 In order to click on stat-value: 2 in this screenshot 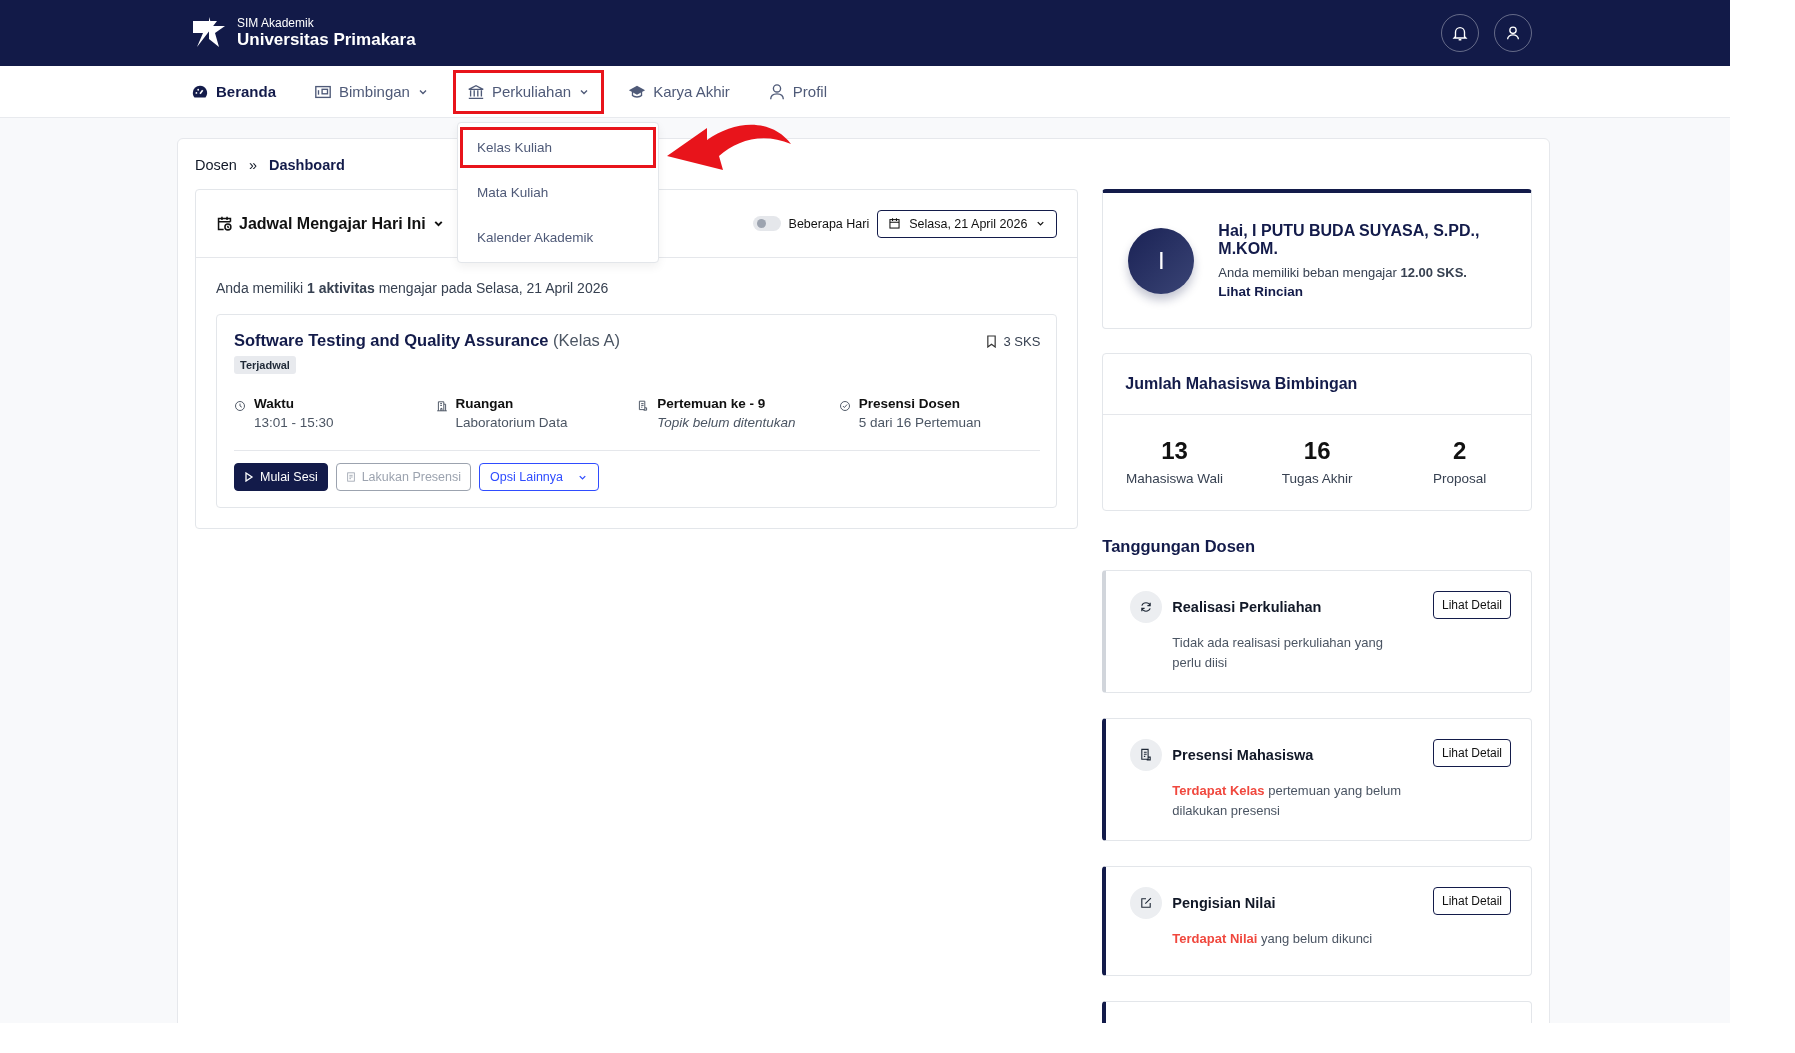, I will do `click(1460, 451)`.